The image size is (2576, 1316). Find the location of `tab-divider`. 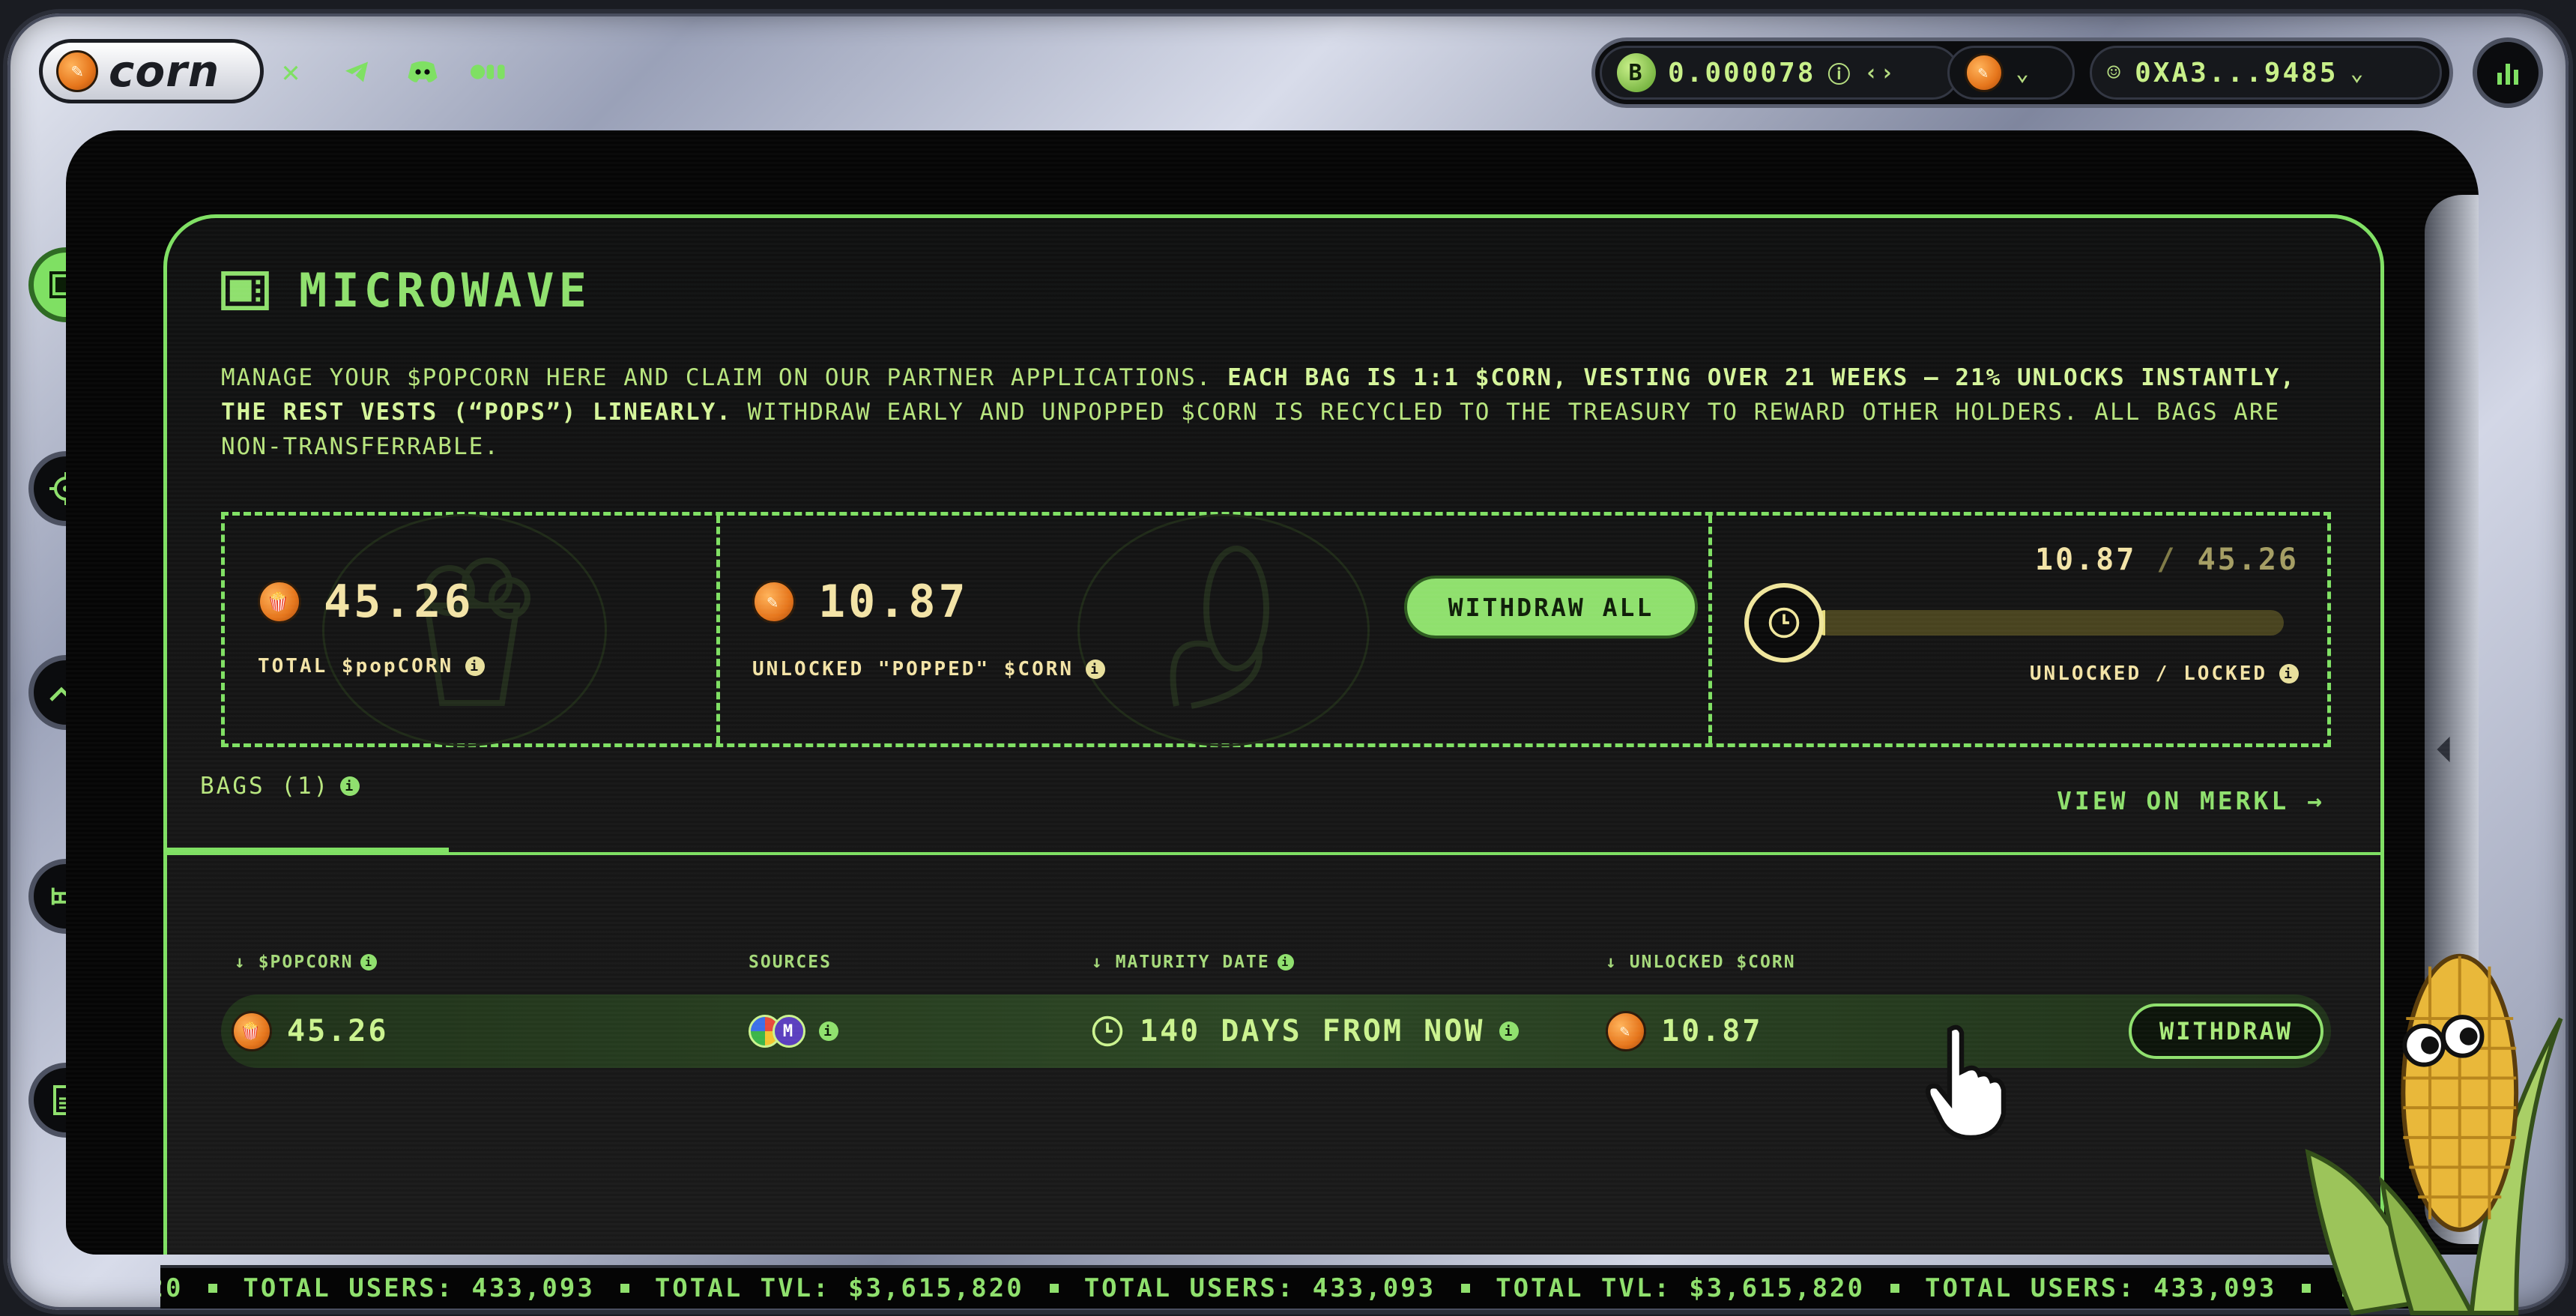

tab-divider is located at coordinates (1273, 854).